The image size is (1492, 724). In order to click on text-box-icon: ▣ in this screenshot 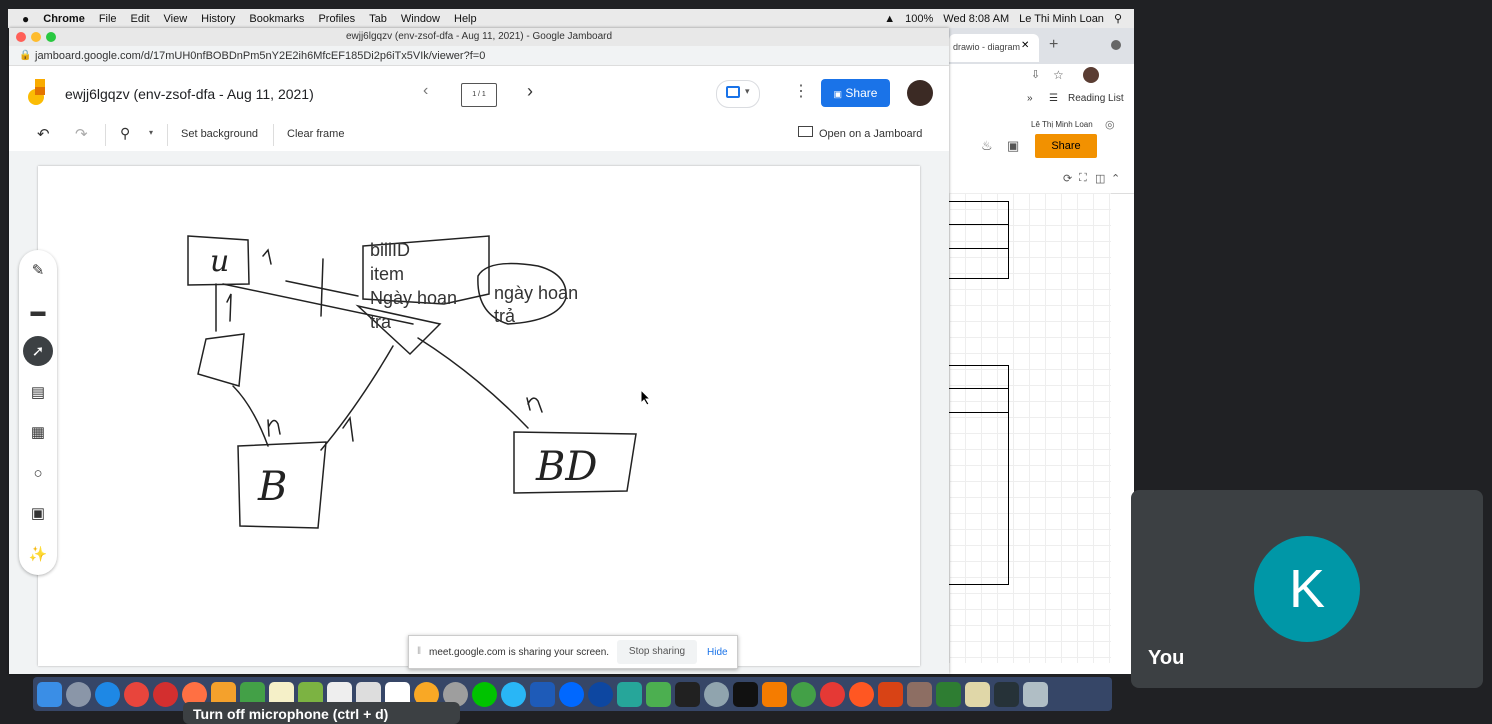, I will do `click(38, 513)`.